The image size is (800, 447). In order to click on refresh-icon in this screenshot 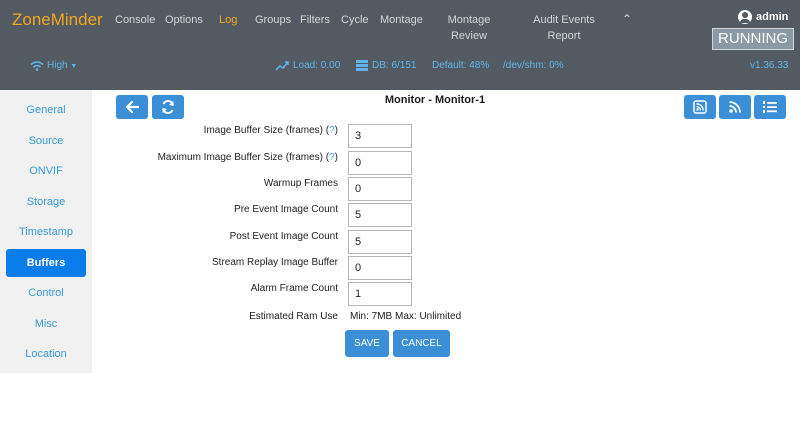, I will do `click(168, 107)`.